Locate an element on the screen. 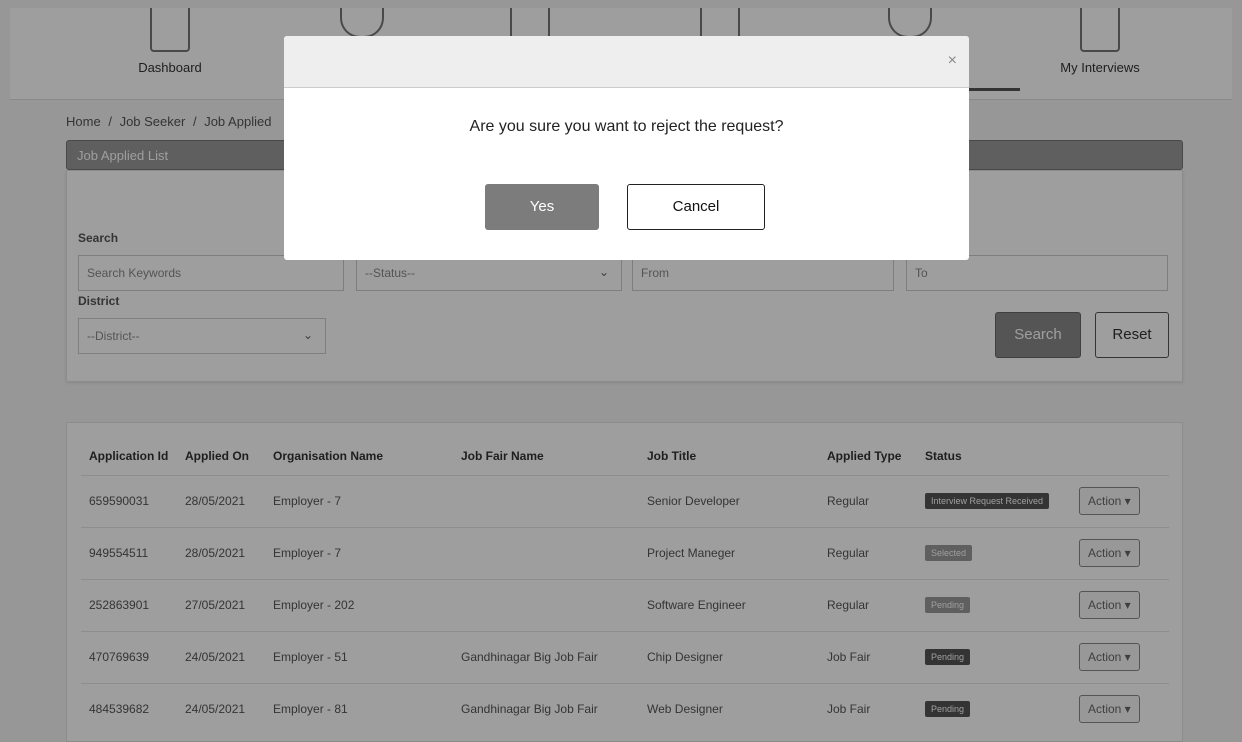  yes-button: Yes is located at coordinates (542, 207).